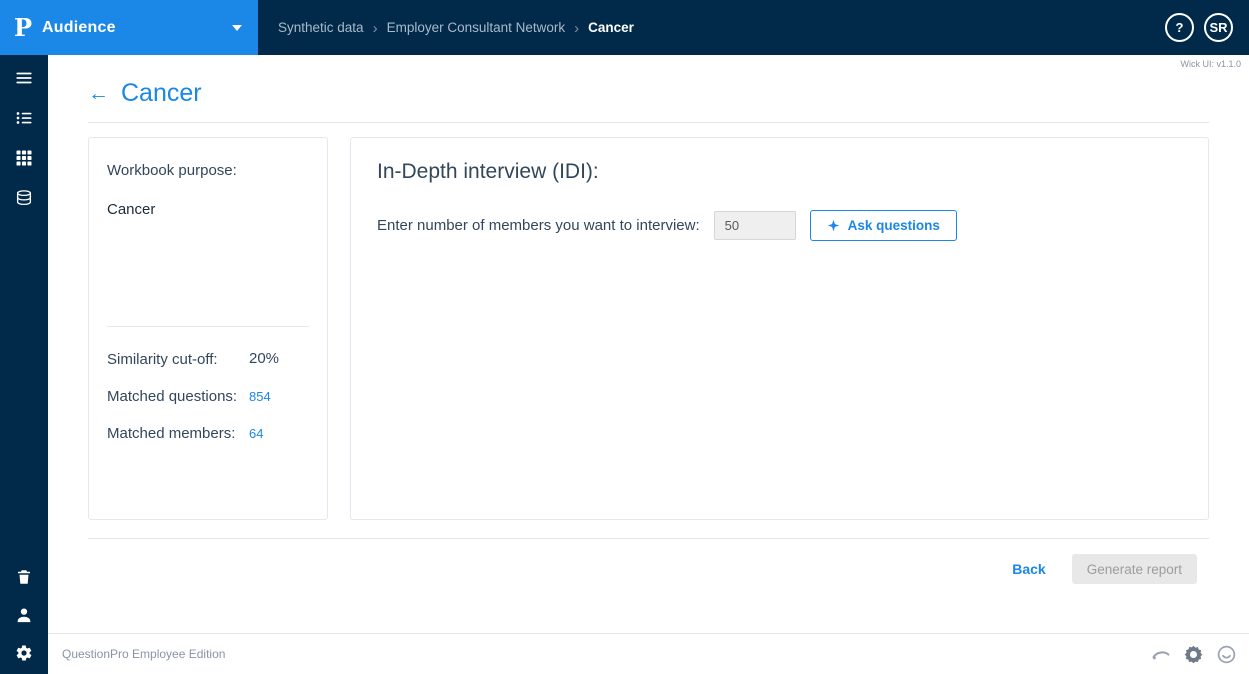  Describe the element at coordinates (893, 225) in the screenshot. I see `ask-questions-label: Ask questions` at that location.